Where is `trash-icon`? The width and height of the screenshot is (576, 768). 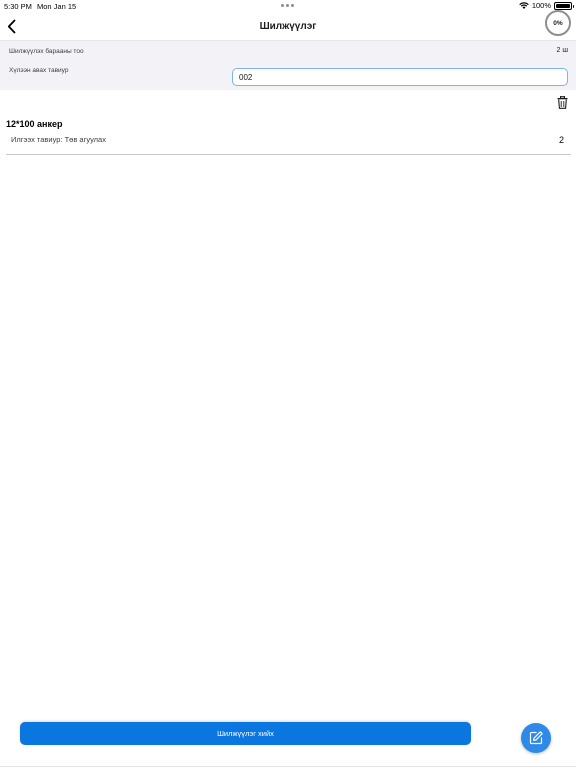 trash-icon is located at coordinates (562, 102).